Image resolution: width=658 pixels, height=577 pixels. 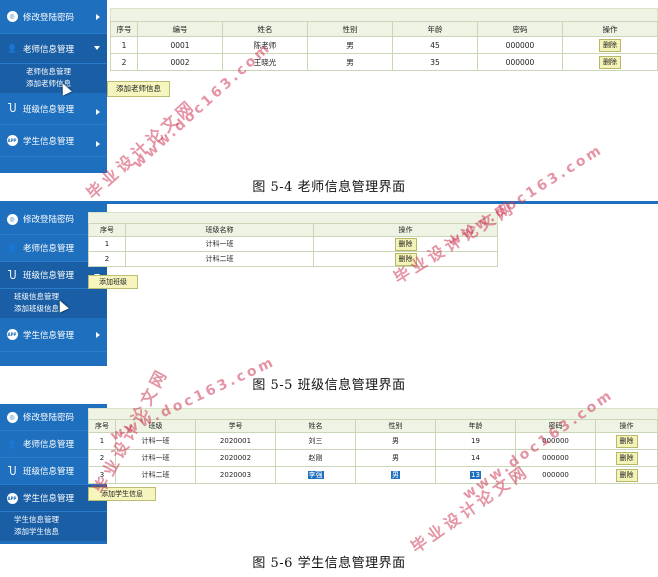 What do you see at coordinates (265, 62) in the screenshot?
I see `cell: 王晓光` at bounding box center [265, 62].